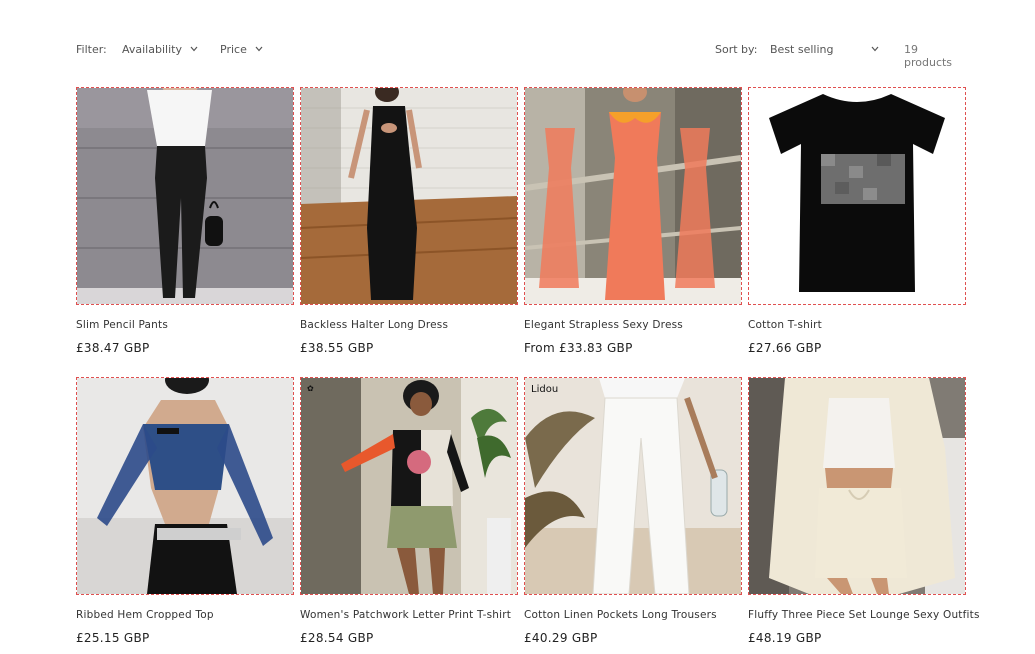 Image resolution: width=1035 pixels, height=654 pixels. Describe the element at coordinates (603, 325) in the screenshot. I see `product-title: Elegant Strapless Sexy Dress` at that location.